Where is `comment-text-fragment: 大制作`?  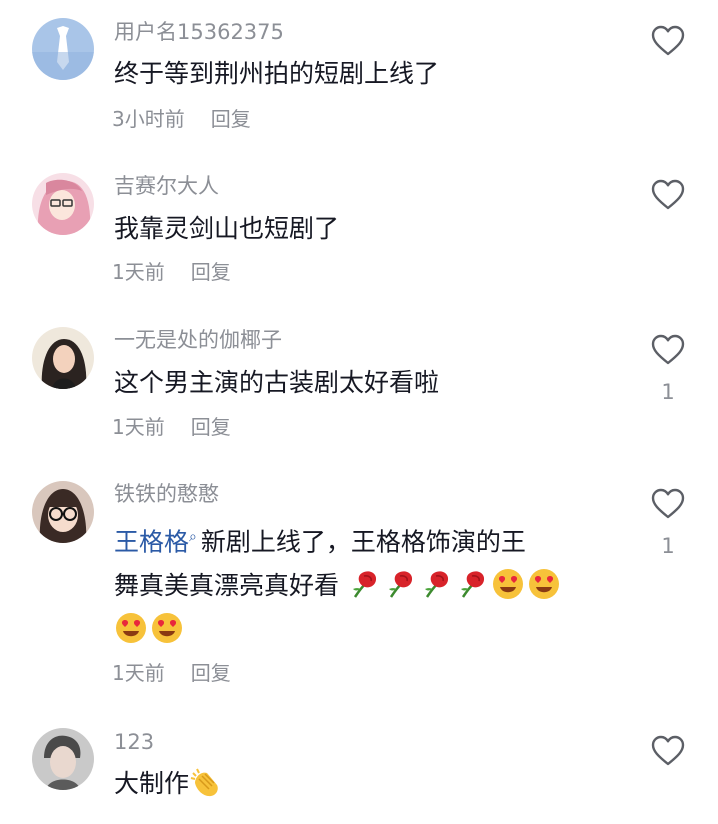
comment-text-fragment: 大制作 is located at coordinates (152, 783).